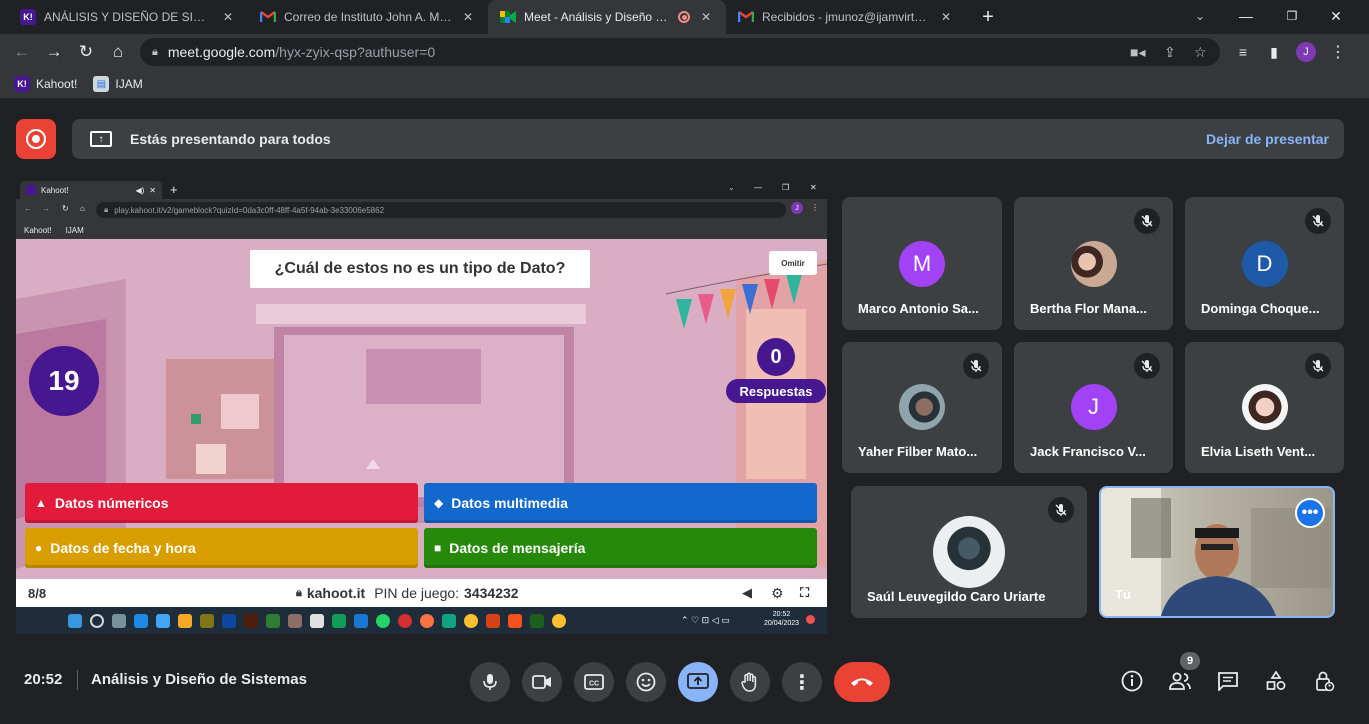  What do you see at coordinates (620, 503) in the screenshot?
I see `answer-blue: ◆ Datos multimedia` at bounding box center [620, 503].